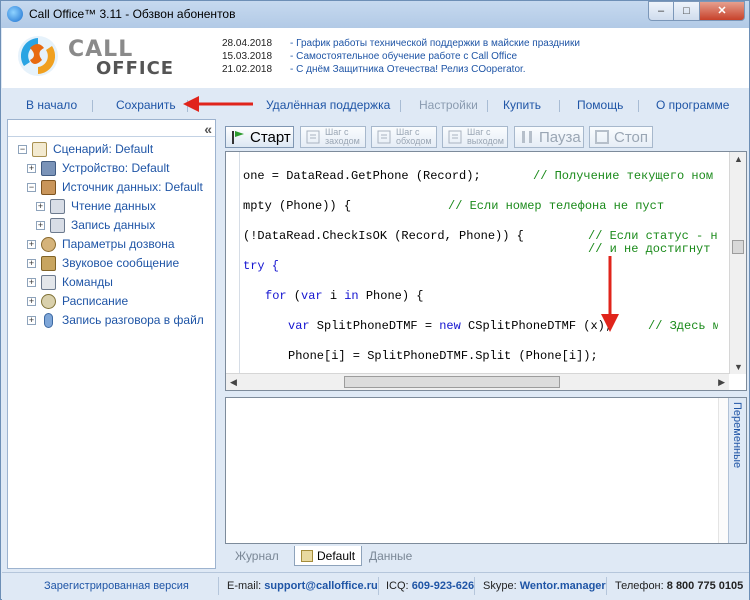 This screenshot has width=750, height=600. I want to click on scroll-left-icon: ◀, so click(233, 382).